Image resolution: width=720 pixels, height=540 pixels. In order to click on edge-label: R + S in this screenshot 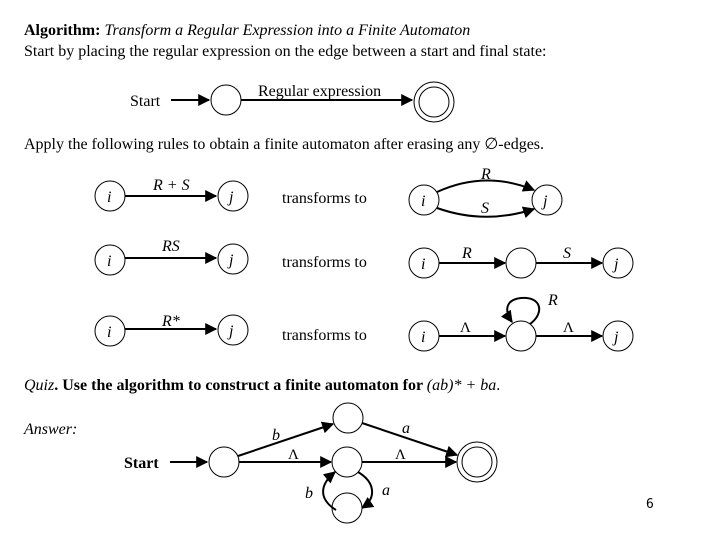, I will do `click(171, 185)`.